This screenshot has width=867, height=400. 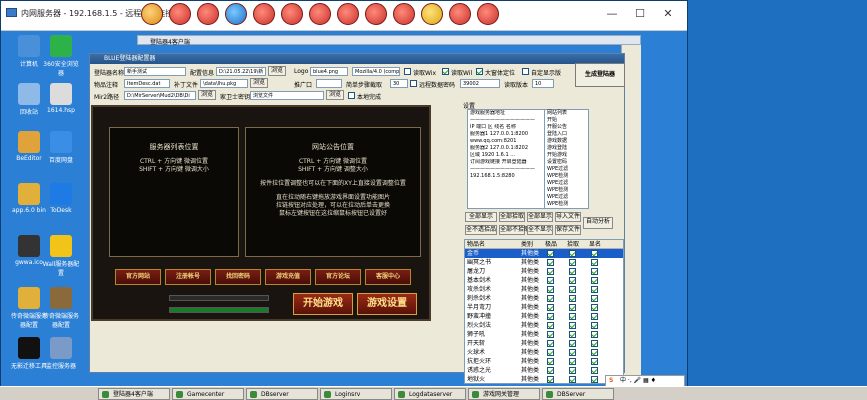 I want to click on official-site-button: 官方网站, so click(x=138, y=277).